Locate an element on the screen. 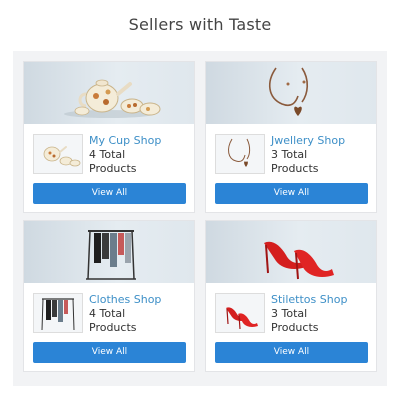 The width and height of the screenshot is (400, 400). shop-name: My Cup Shop is located at coordinates (125, 140).